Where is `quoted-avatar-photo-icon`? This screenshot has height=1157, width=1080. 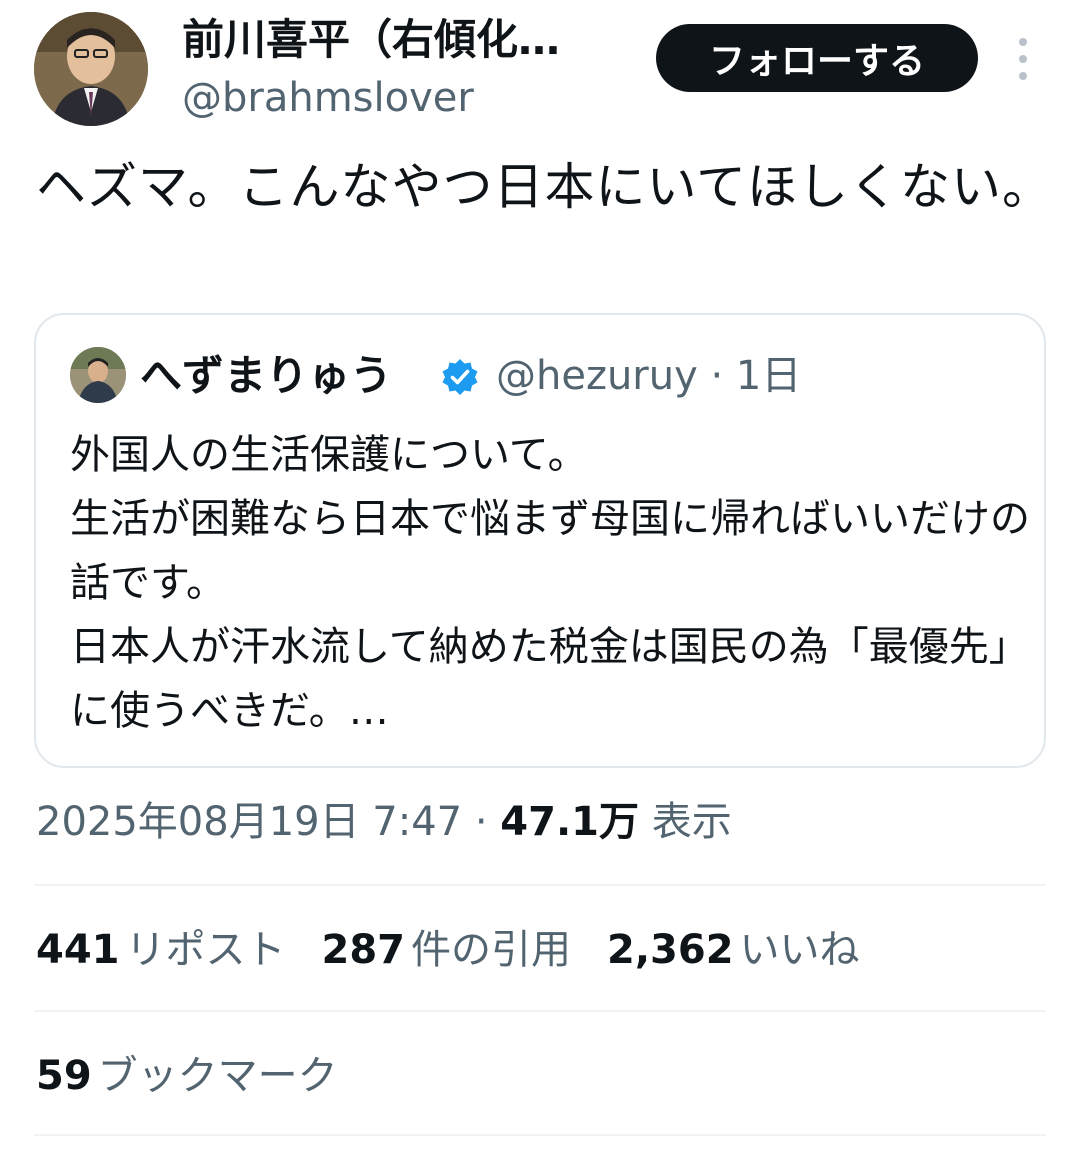
quoted-avatar-photo-icon is located at coordinates (98, 375).